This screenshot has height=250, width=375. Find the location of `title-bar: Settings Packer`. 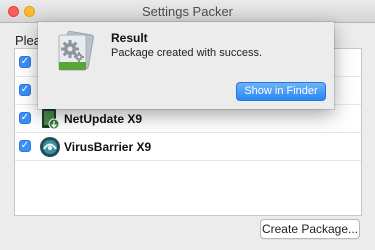

title-bar: Settings Packer is located at coordinates (187, 11).